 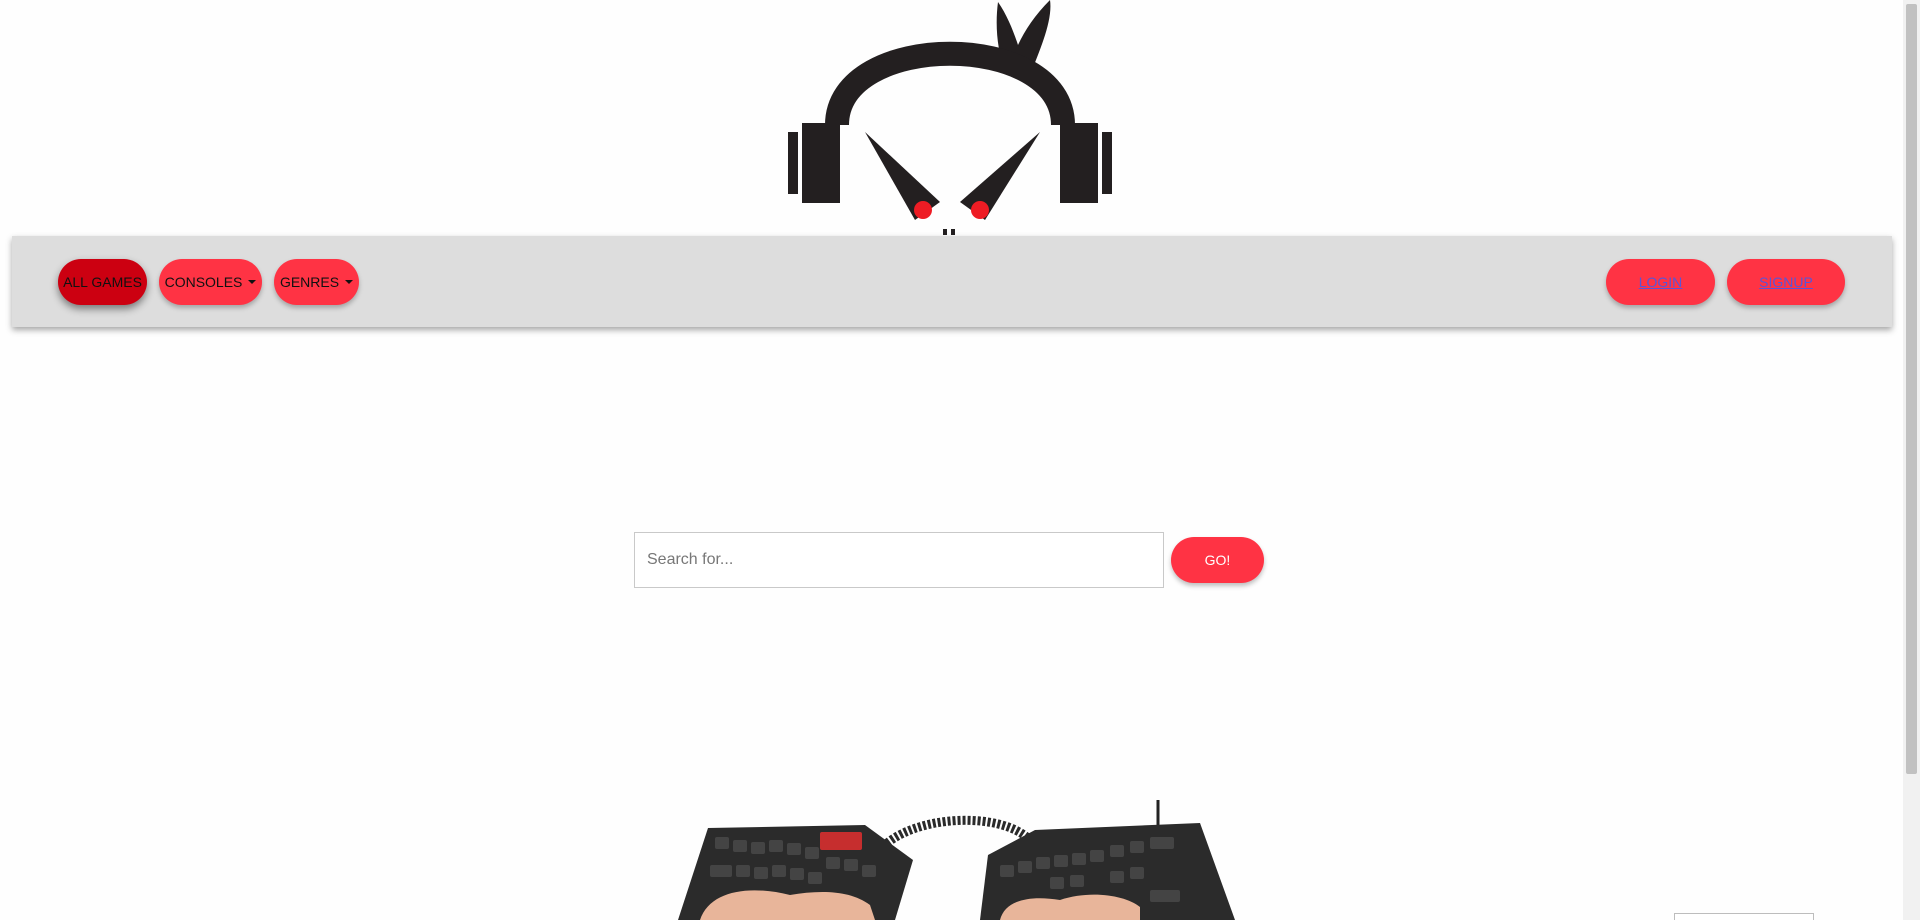 I want to click on search-input, so click(x=899, y=560).